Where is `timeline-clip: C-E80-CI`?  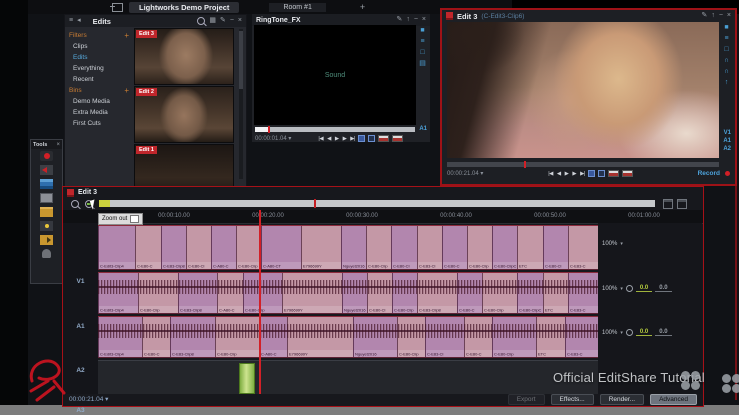
timeline-clip: C-E80-CI is located at coordinates (404, 247).